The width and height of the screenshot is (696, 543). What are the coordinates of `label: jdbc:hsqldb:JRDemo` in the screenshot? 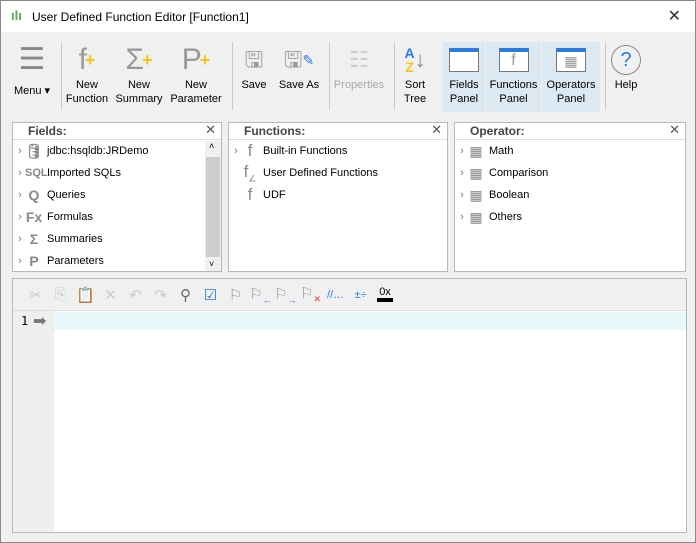 It's located at (98, 151).